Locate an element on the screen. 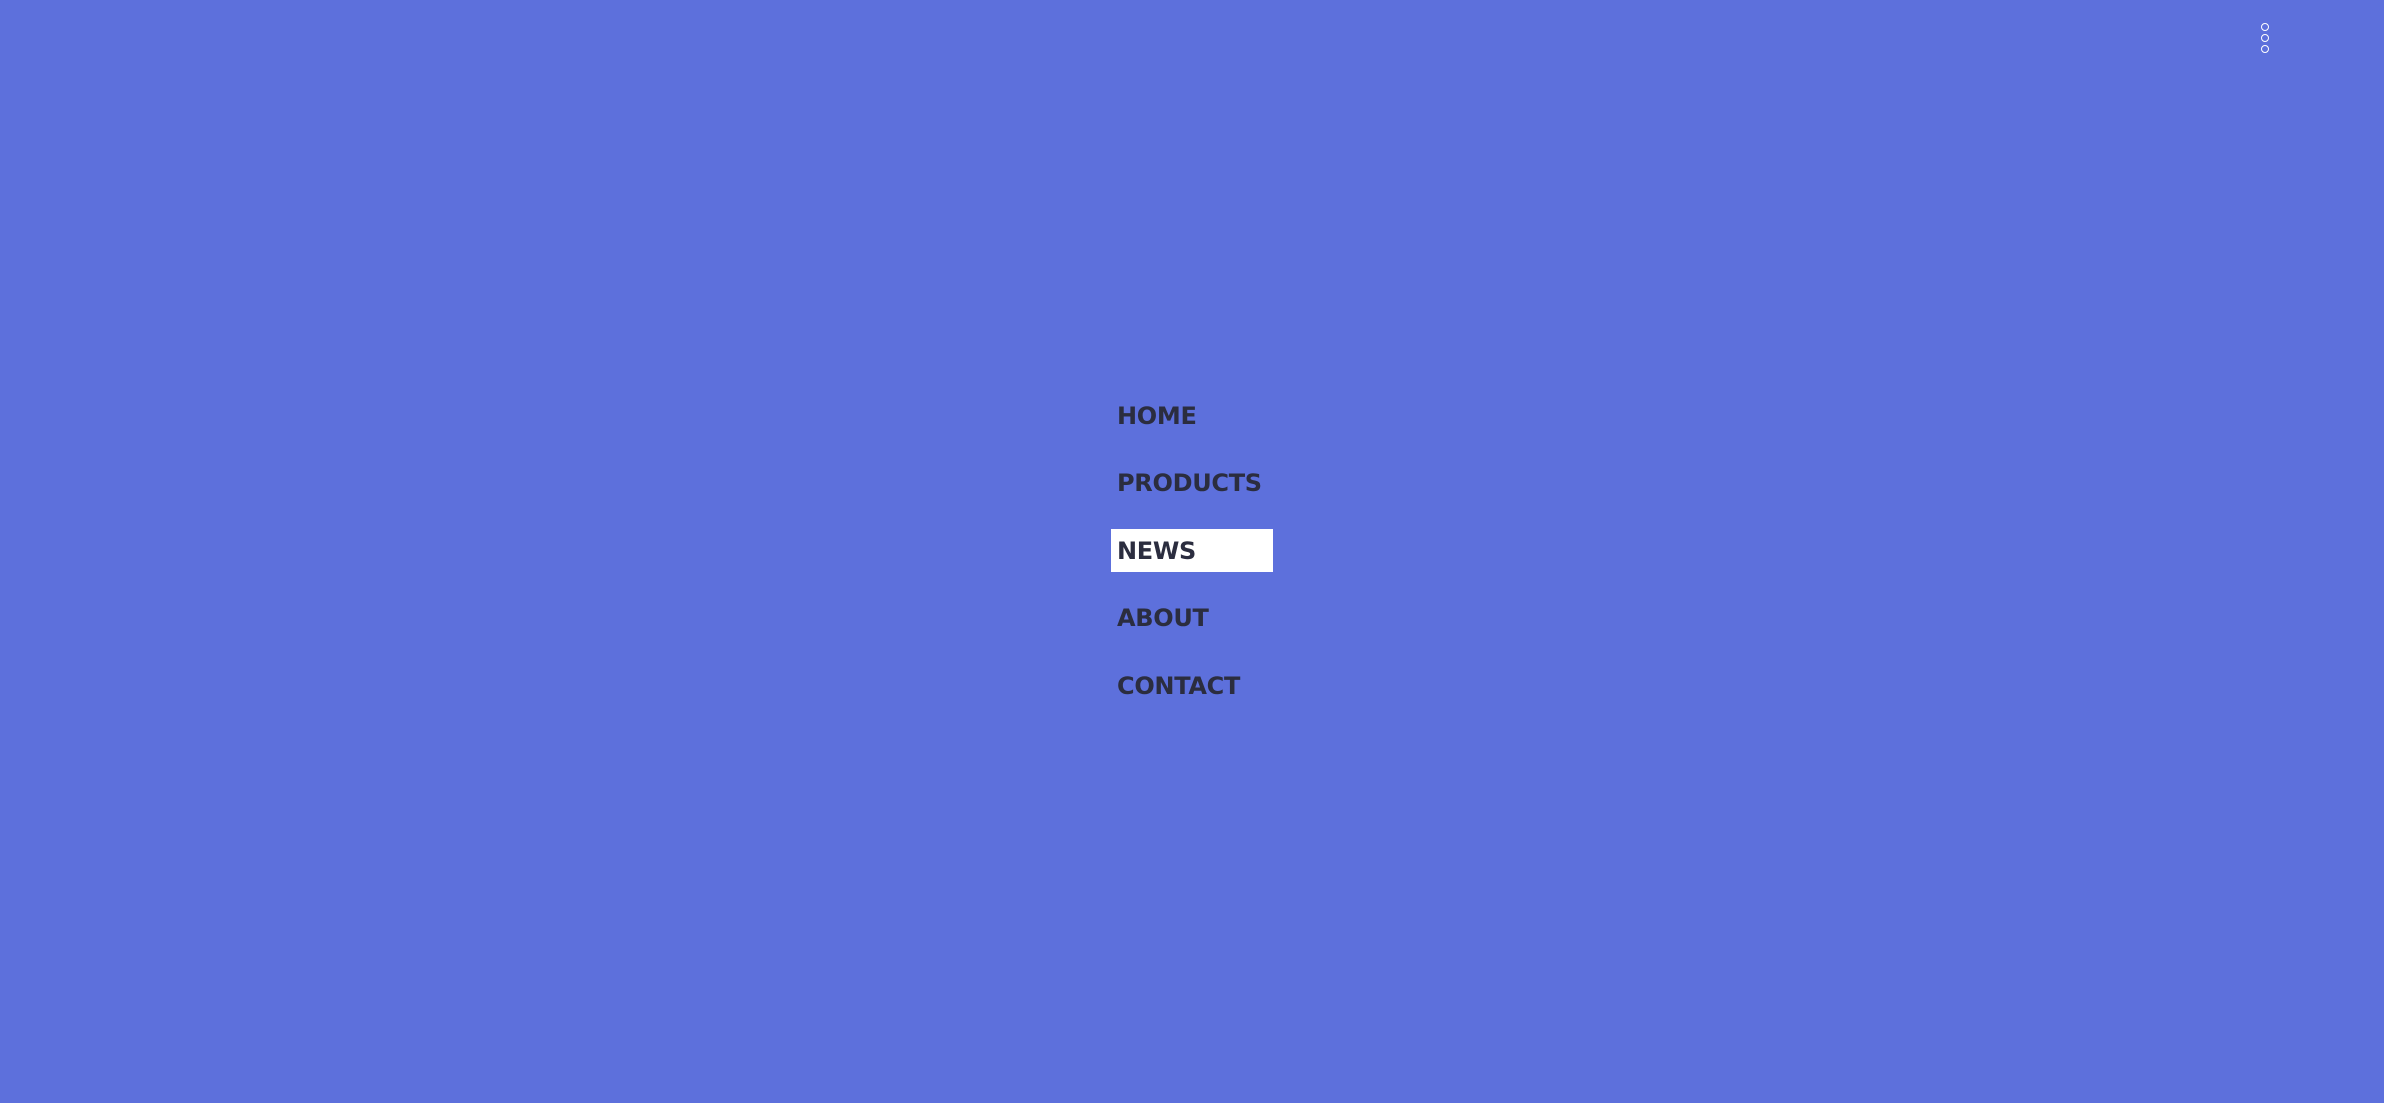  nav-item-home: HOME is located at coordinates (1192, 415).